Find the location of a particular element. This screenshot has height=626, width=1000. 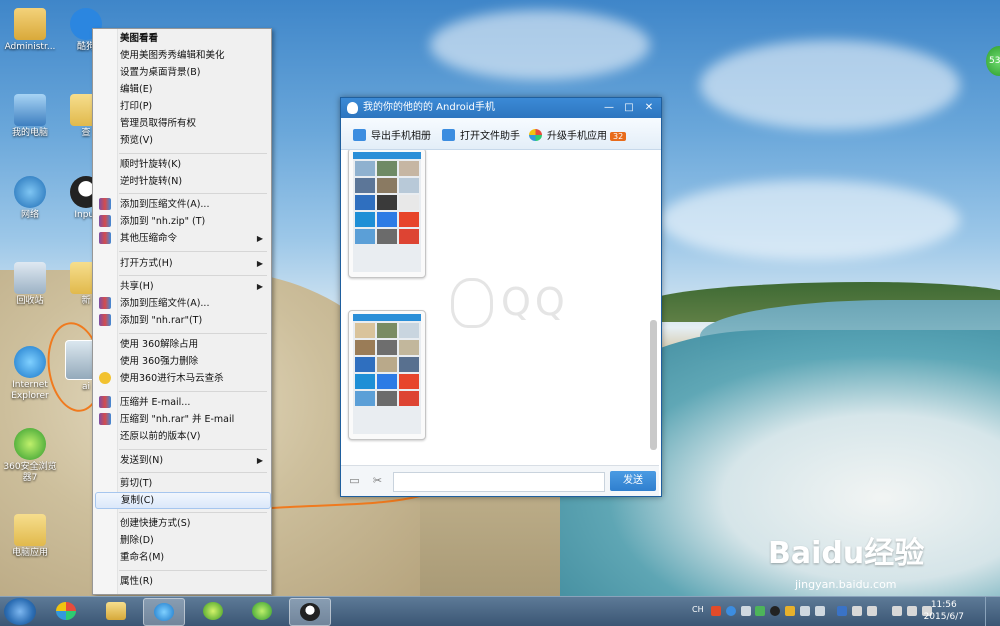

input-bar: ▭ ✂ 发送 is located at coordinates (500, 480).